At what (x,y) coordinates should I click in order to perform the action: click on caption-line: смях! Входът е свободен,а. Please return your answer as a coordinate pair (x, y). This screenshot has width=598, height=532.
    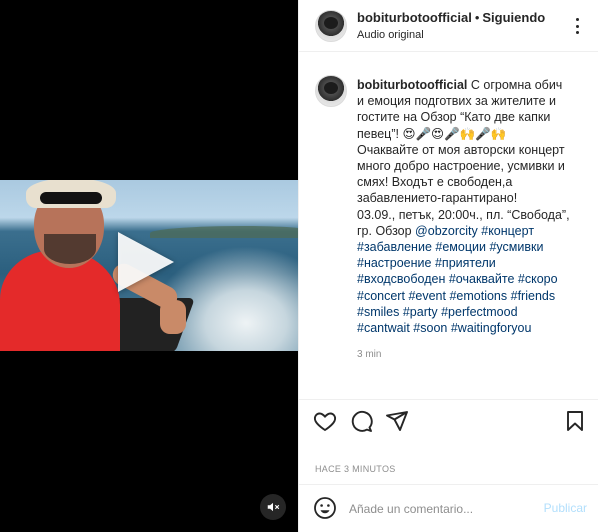
    Looking at the image, I should click on (472, 182).